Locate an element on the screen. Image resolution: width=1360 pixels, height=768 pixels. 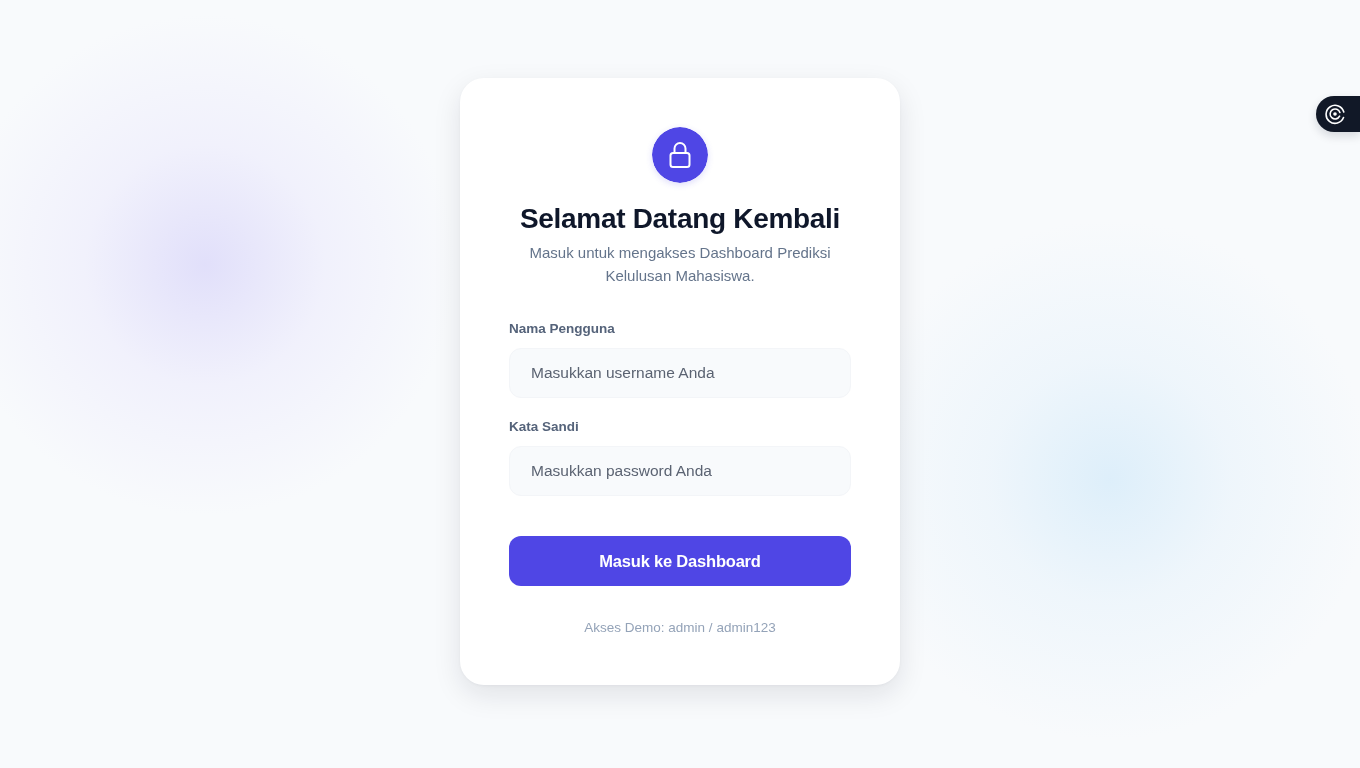
demo-credentials-note: Akses Demo: admin / admin123 is located at coordinates (680, 628).